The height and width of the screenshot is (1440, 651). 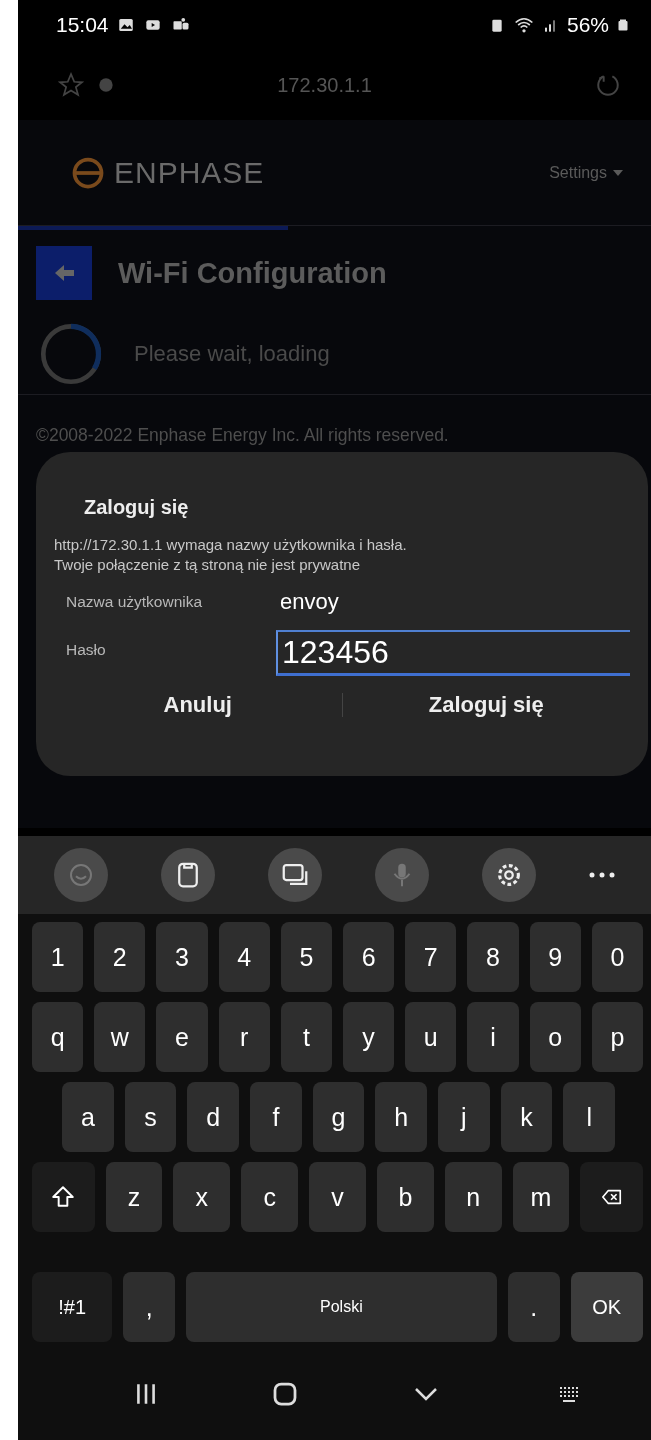 I want to click on key: 1, so click(x=58, y=957).